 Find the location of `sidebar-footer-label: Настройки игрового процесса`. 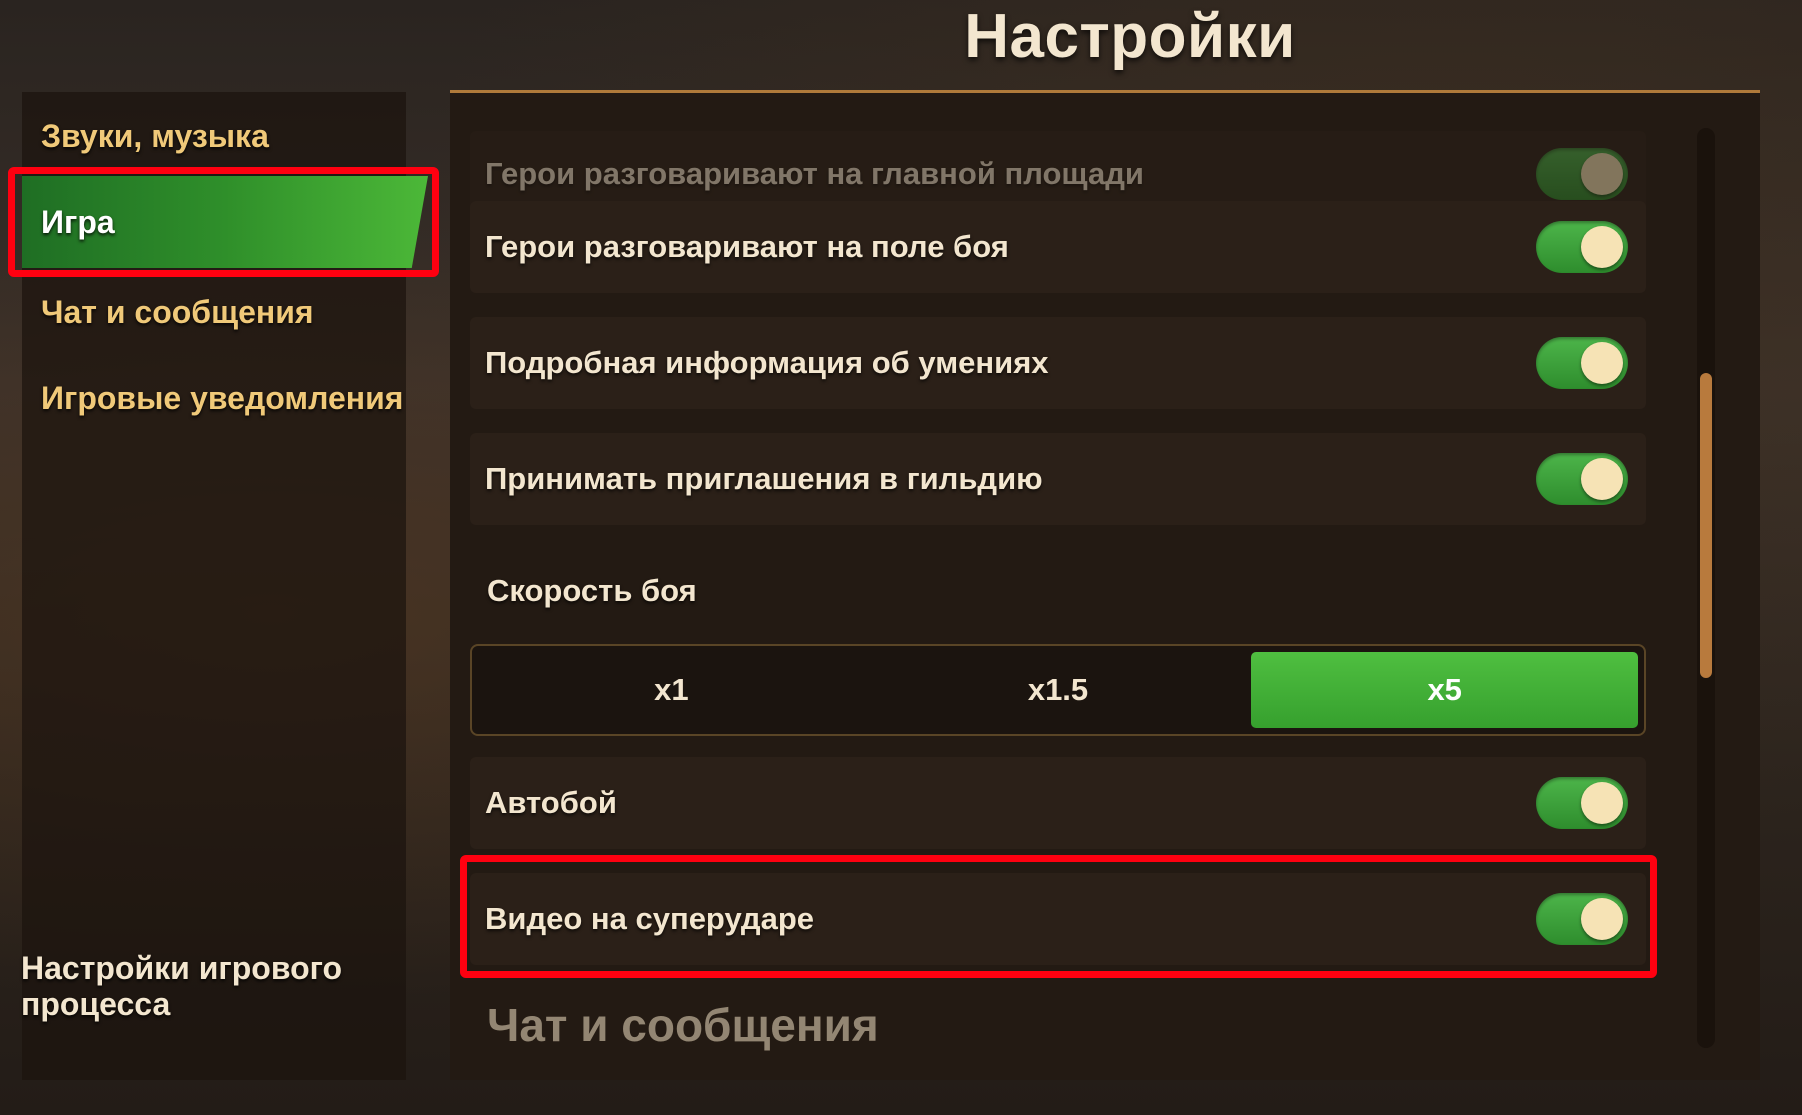

sidebar-footer-label: Настройки игрового процесса is located at coordinates (182, 986).